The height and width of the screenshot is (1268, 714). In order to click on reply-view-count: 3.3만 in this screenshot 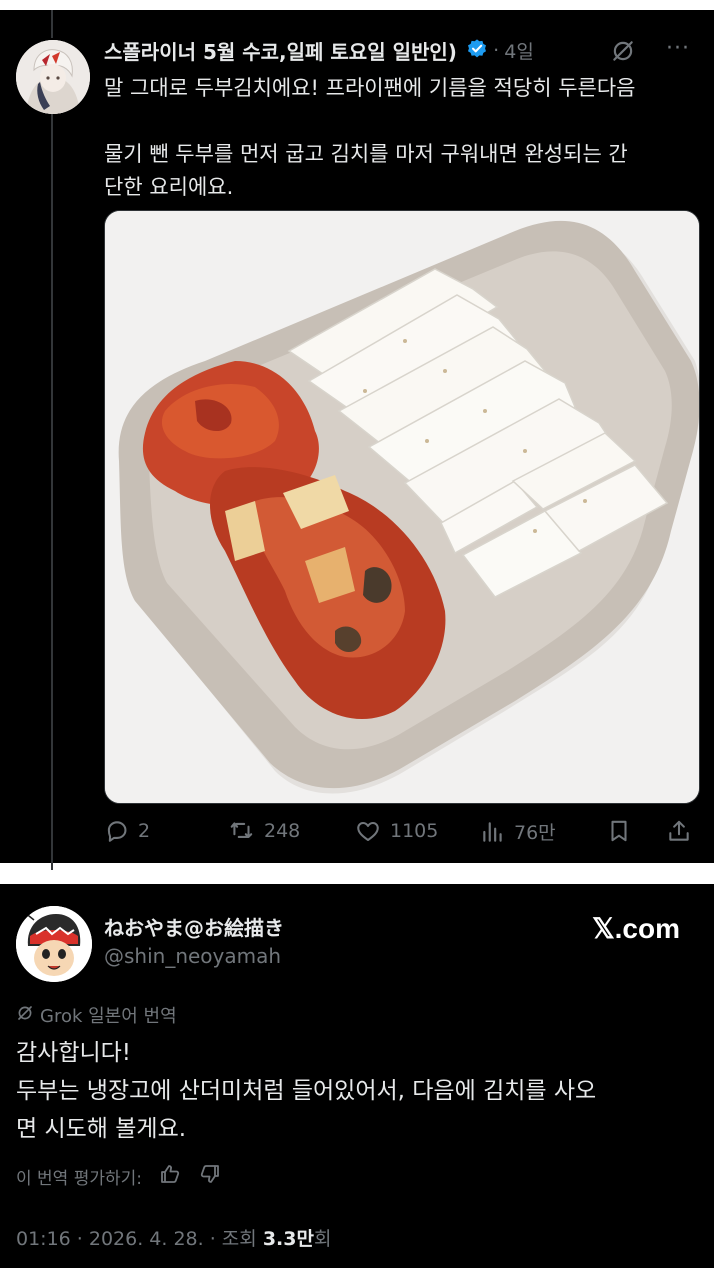, I will do `click(288, 1239)`.